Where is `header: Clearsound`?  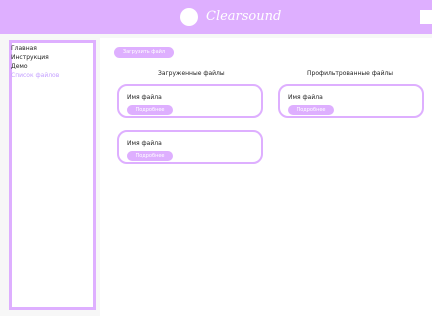
header: Clearsound is located at coordinates (216, 17).